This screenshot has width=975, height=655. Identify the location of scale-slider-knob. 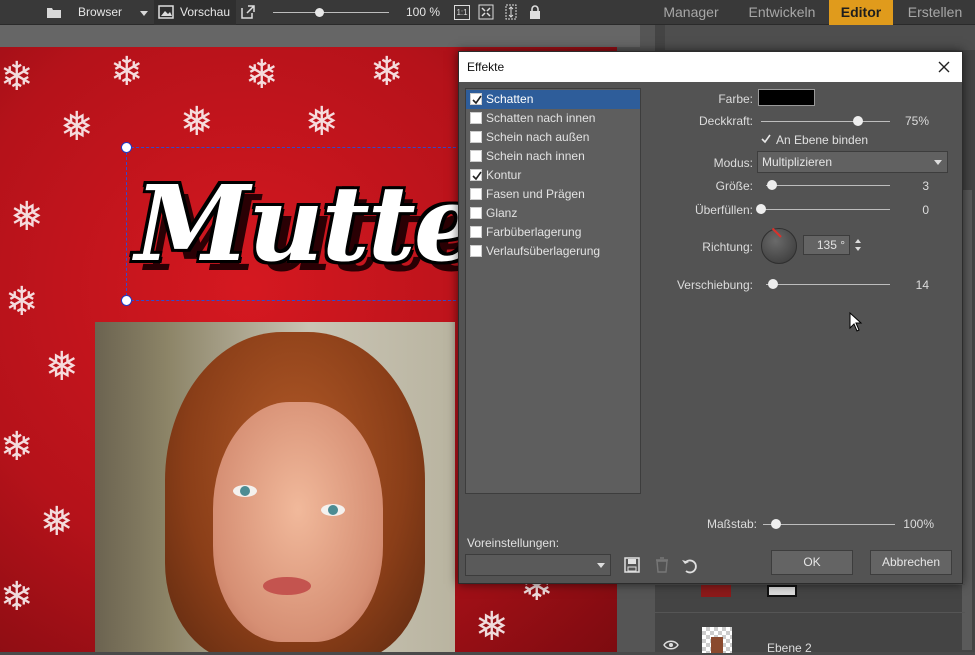
(776, 524).